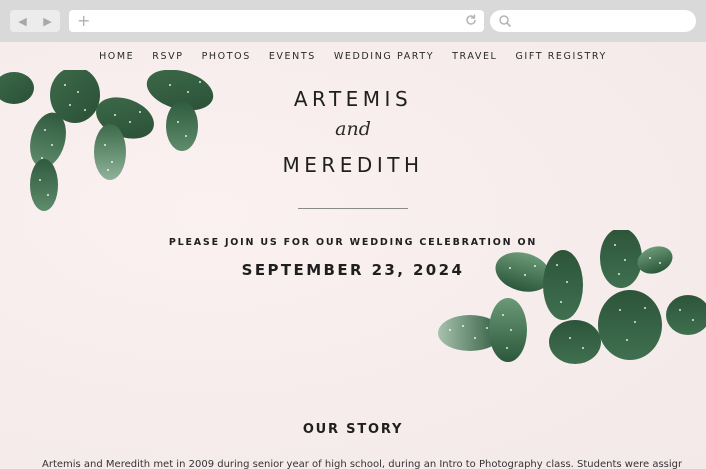 The image size is (706, 469). What do you see at coordinates (384, 56) in the screenshot?
I see `nav-wedding-party: WEDDING PARTY` at bounding box center [384, 56].